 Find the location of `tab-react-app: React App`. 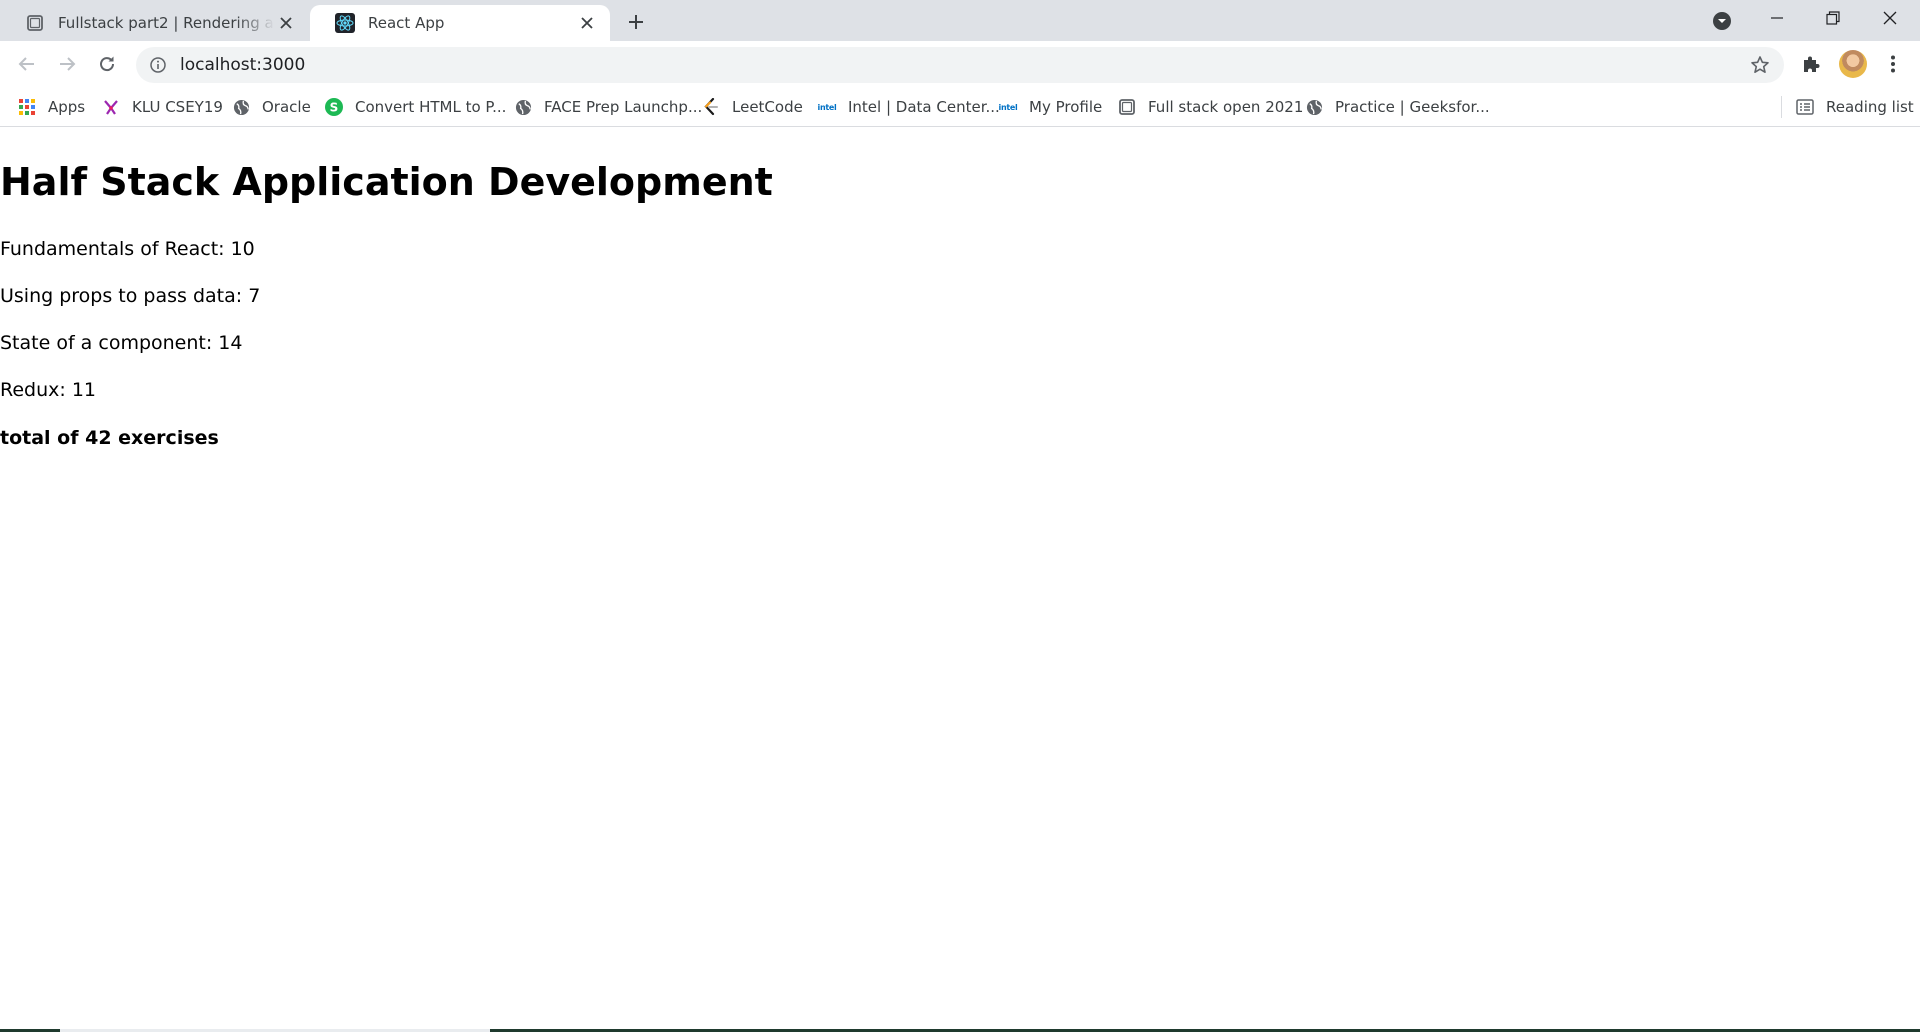

tab-react-app: React App is located at coordinates (460, 23).